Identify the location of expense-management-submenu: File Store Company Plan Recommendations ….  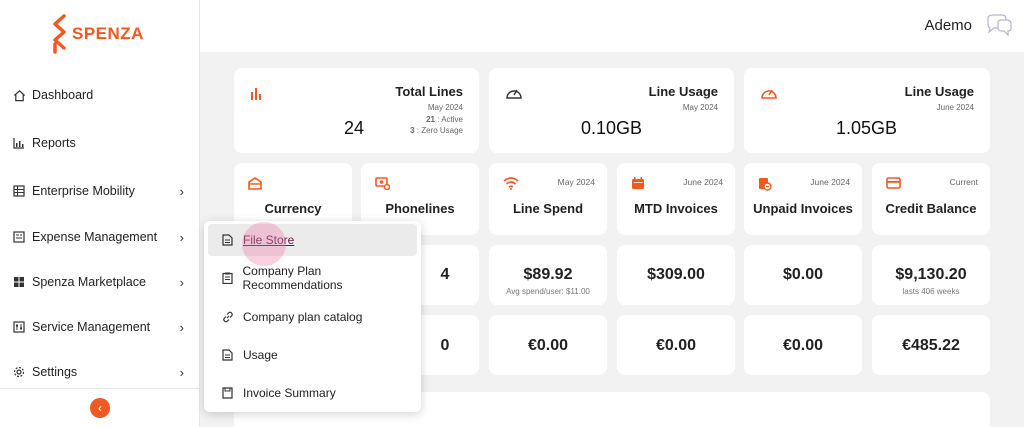
(312, 316).